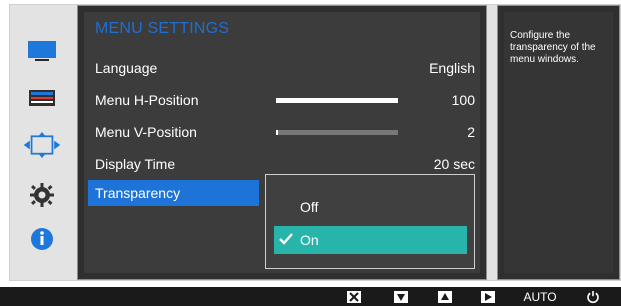 This screenshot has height=306, width=621. Describe the element at coordinates (138, 193) in the screenshot. I see `menu-row-label: Transparency` at that location.